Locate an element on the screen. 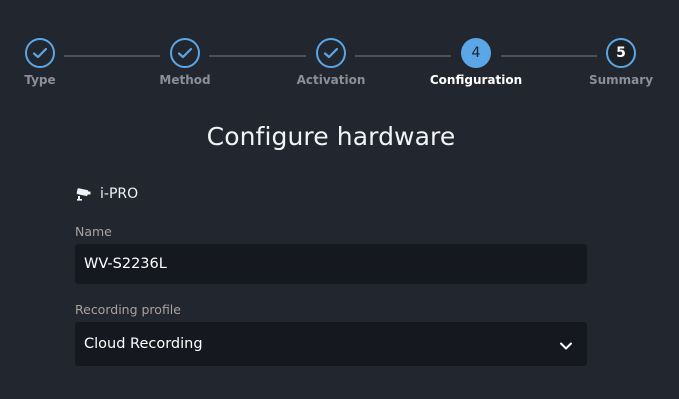  step-type: Type is located at coordinates (45, 62).